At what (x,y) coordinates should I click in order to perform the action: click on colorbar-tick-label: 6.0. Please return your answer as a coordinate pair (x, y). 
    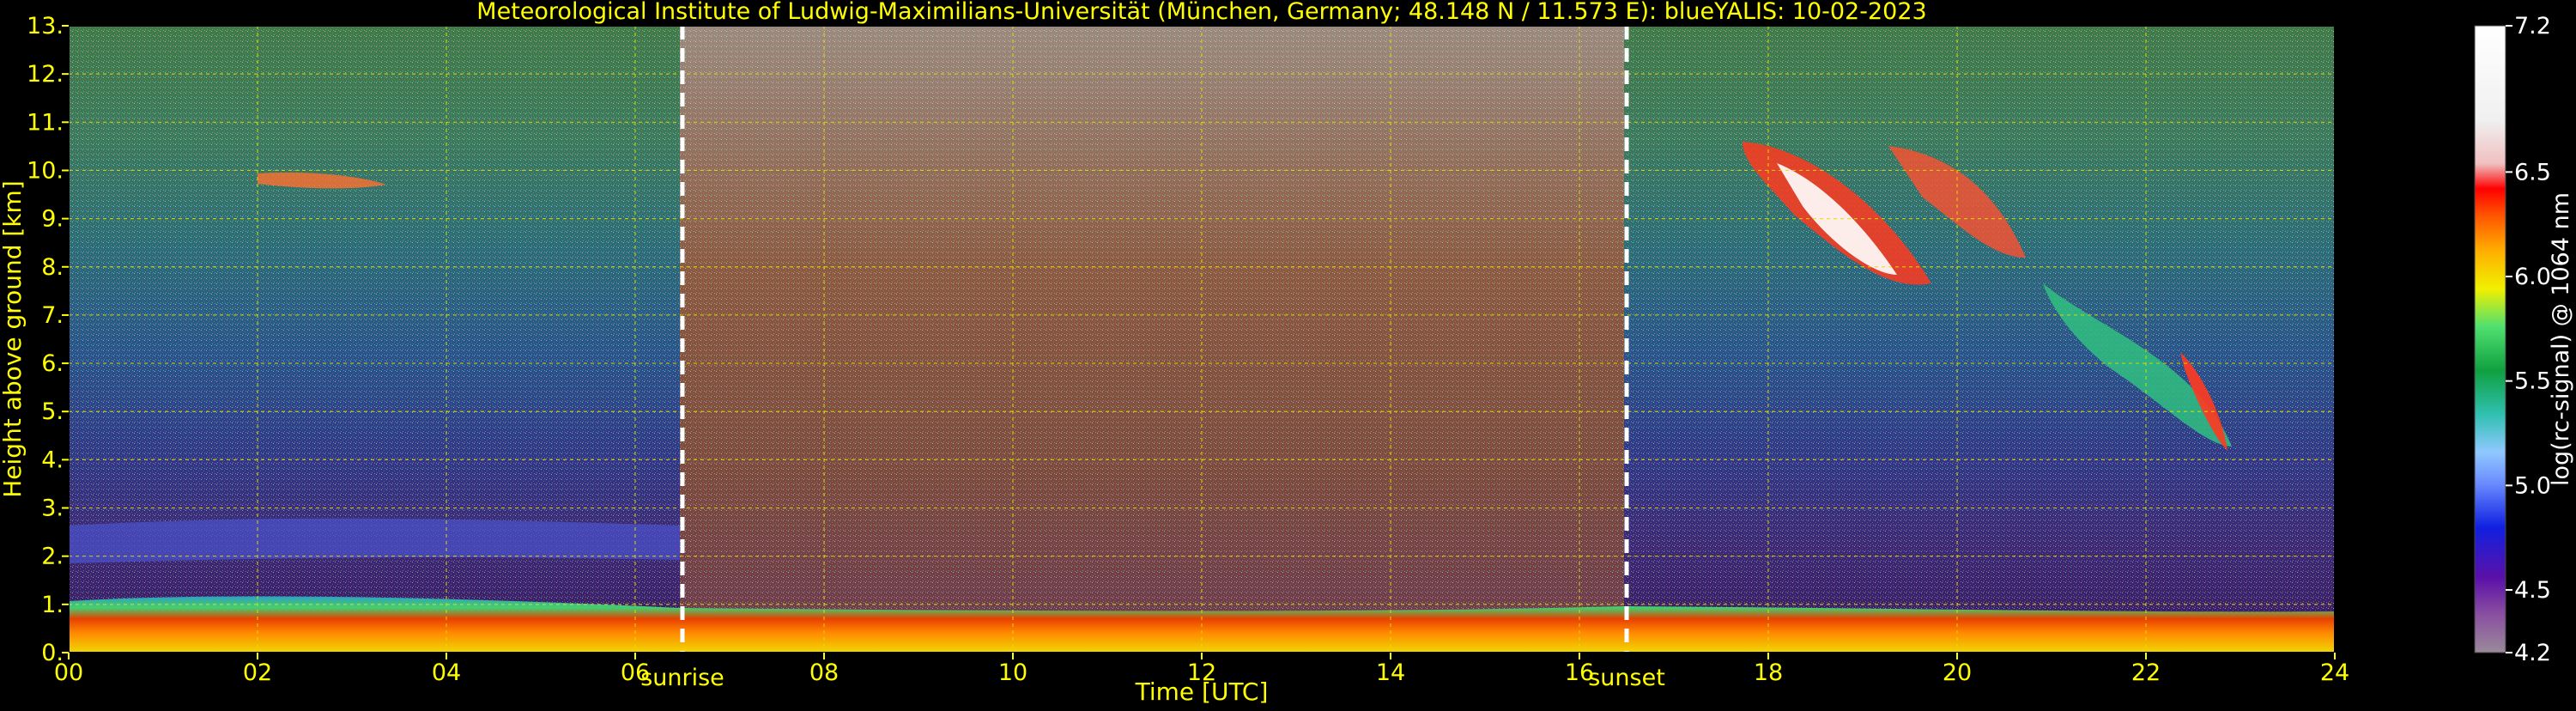
    Looking at the image, I should click on (2532, 277).